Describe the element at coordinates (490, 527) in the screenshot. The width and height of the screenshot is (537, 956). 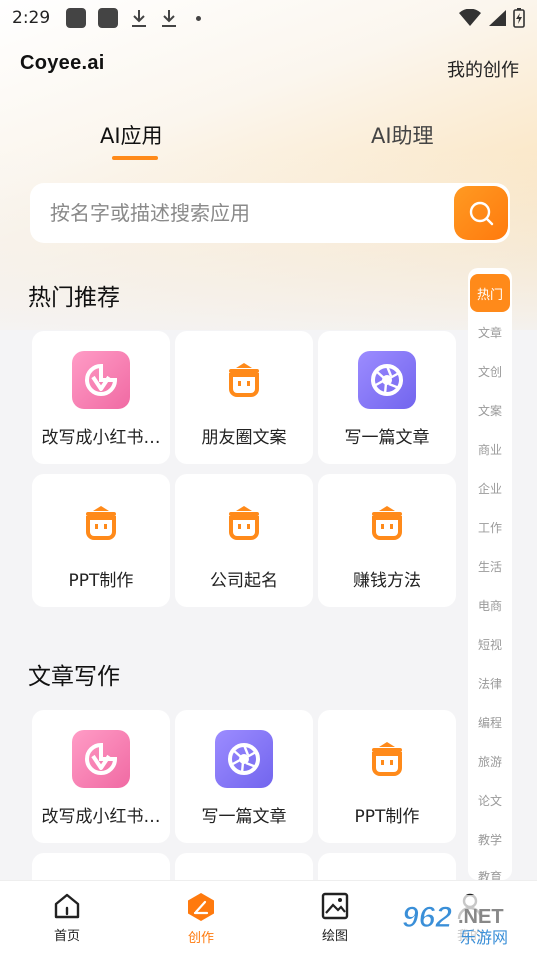
I see `category-item: 工作` at that location.